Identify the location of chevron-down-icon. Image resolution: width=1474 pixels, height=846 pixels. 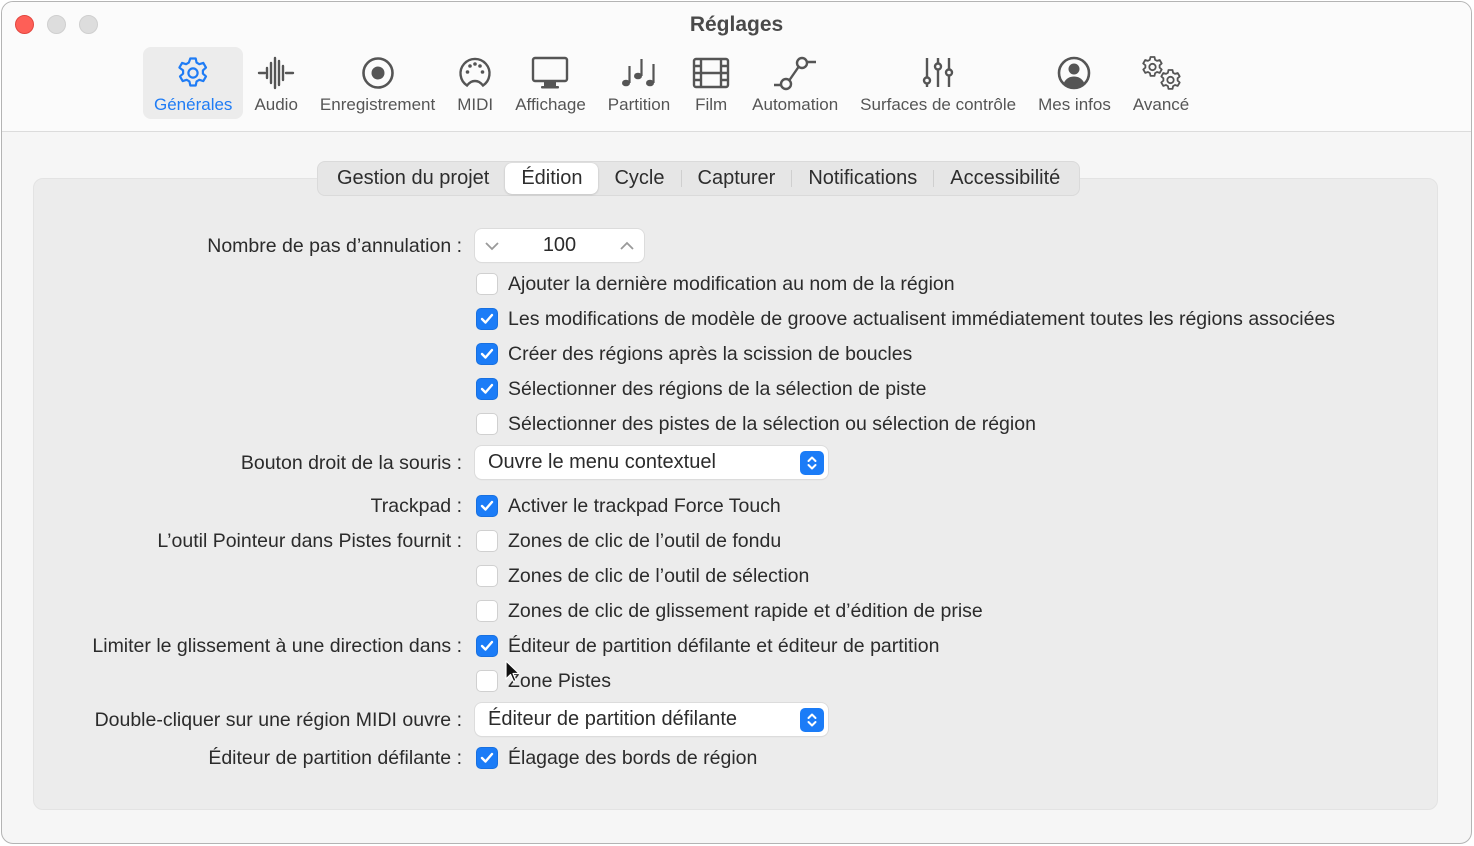
(492, 245).